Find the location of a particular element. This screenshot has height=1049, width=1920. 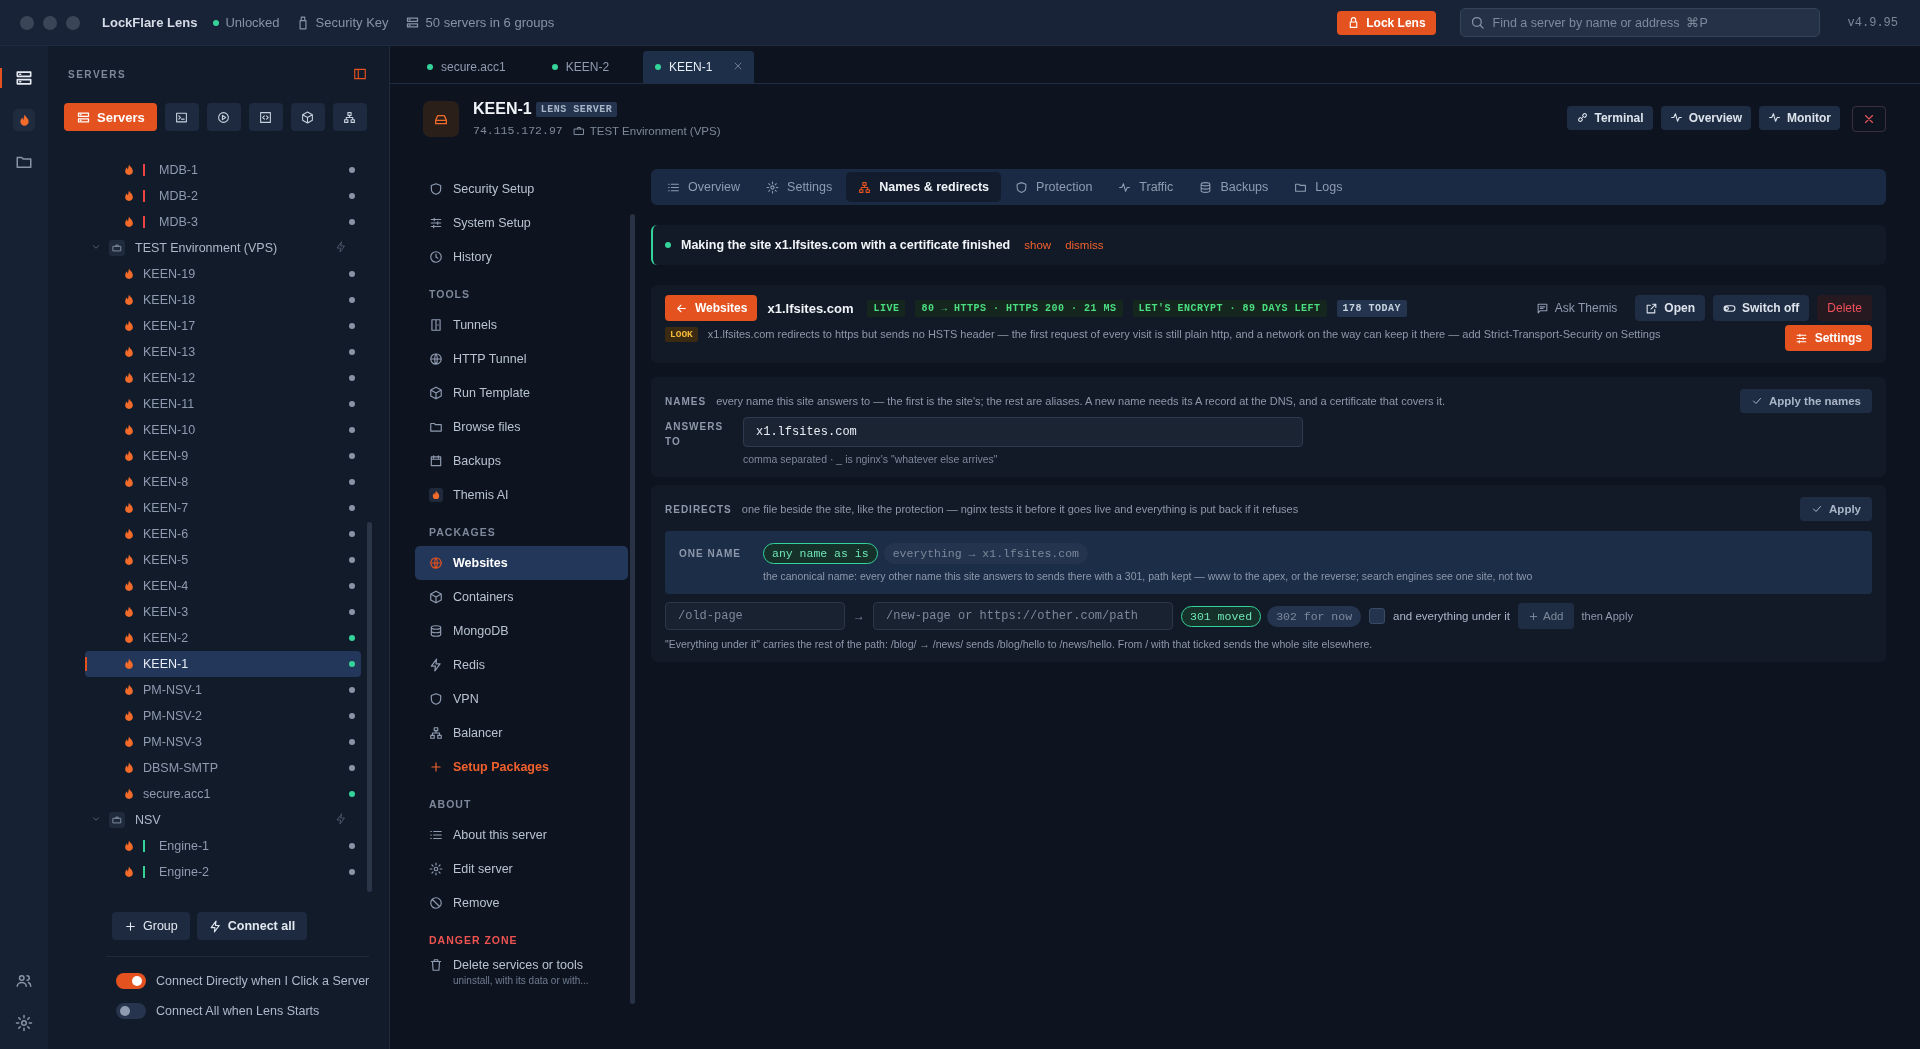

nav-item: Tunnels is located at coordinates (521, 325).